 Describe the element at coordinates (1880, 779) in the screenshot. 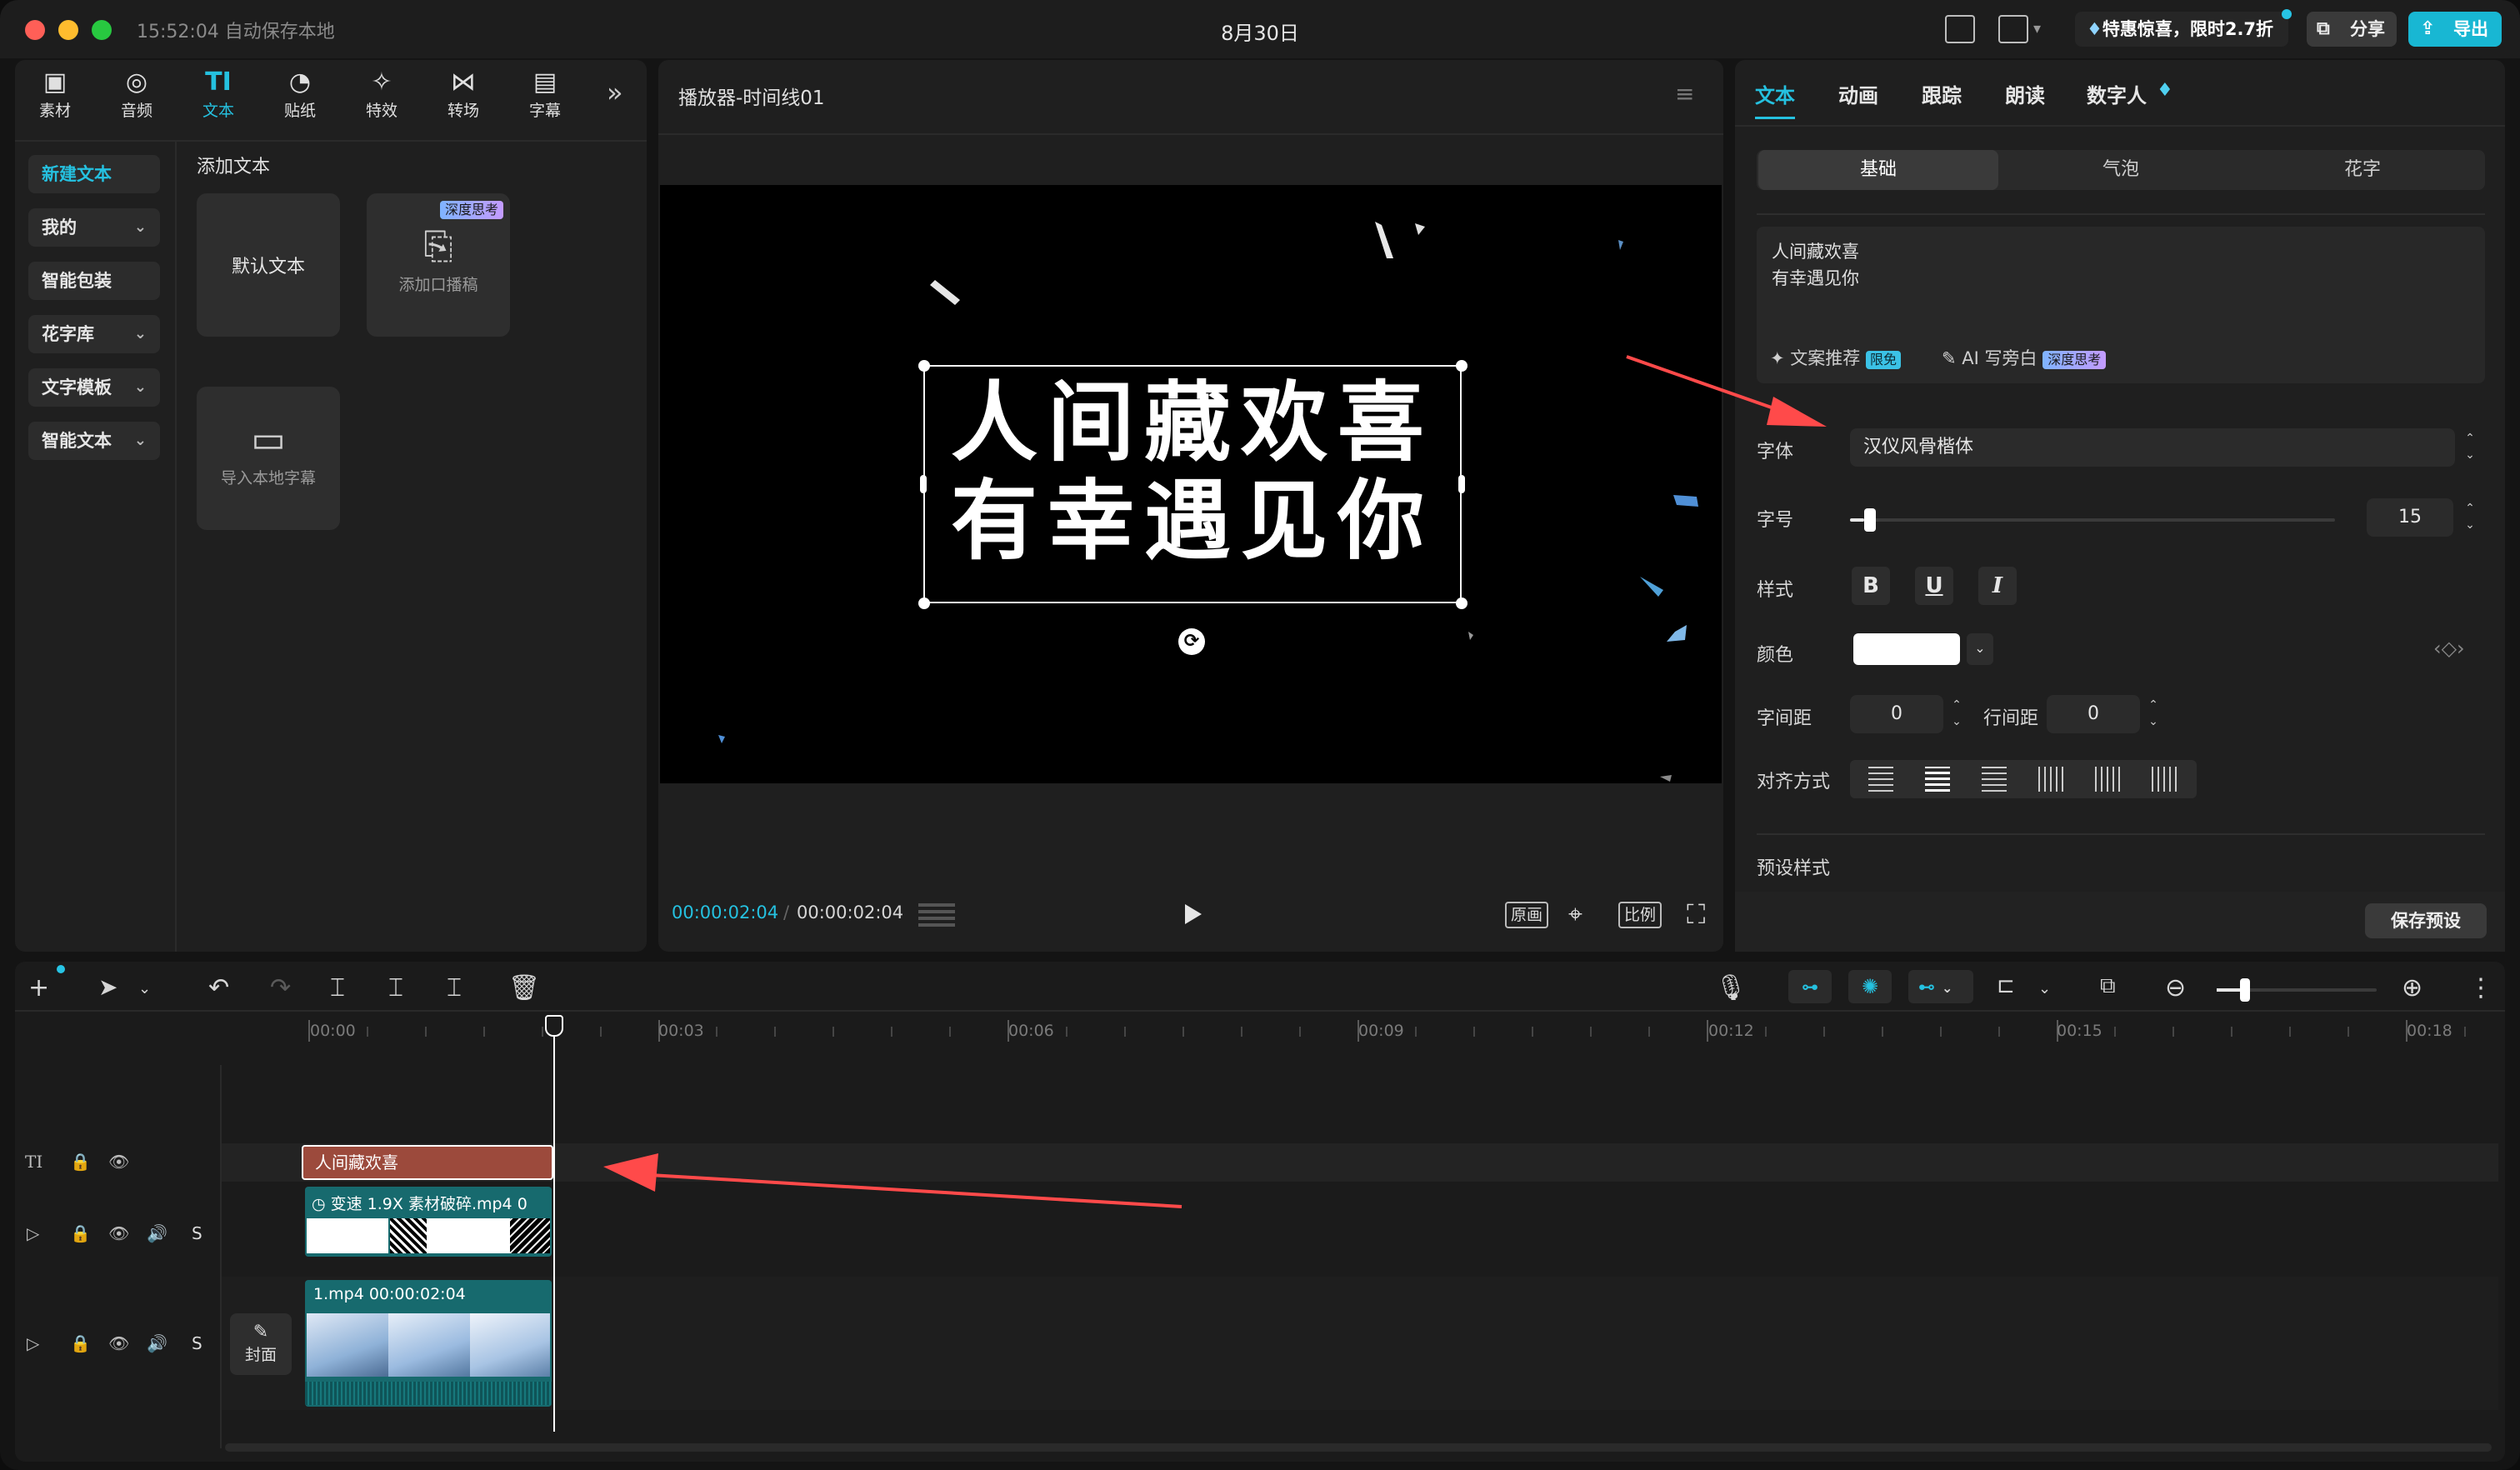

I see `align-left-icon` at that location.